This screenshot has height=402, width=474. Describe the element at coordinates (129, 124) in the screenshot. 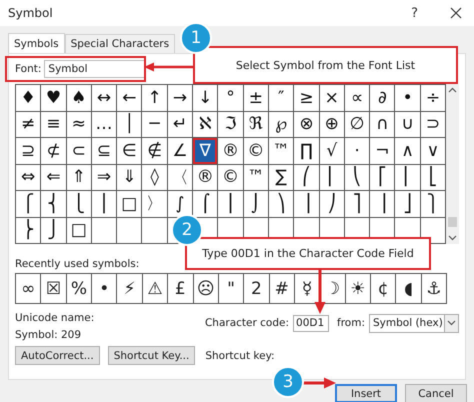

I see `symbol-cell: │` at that location.